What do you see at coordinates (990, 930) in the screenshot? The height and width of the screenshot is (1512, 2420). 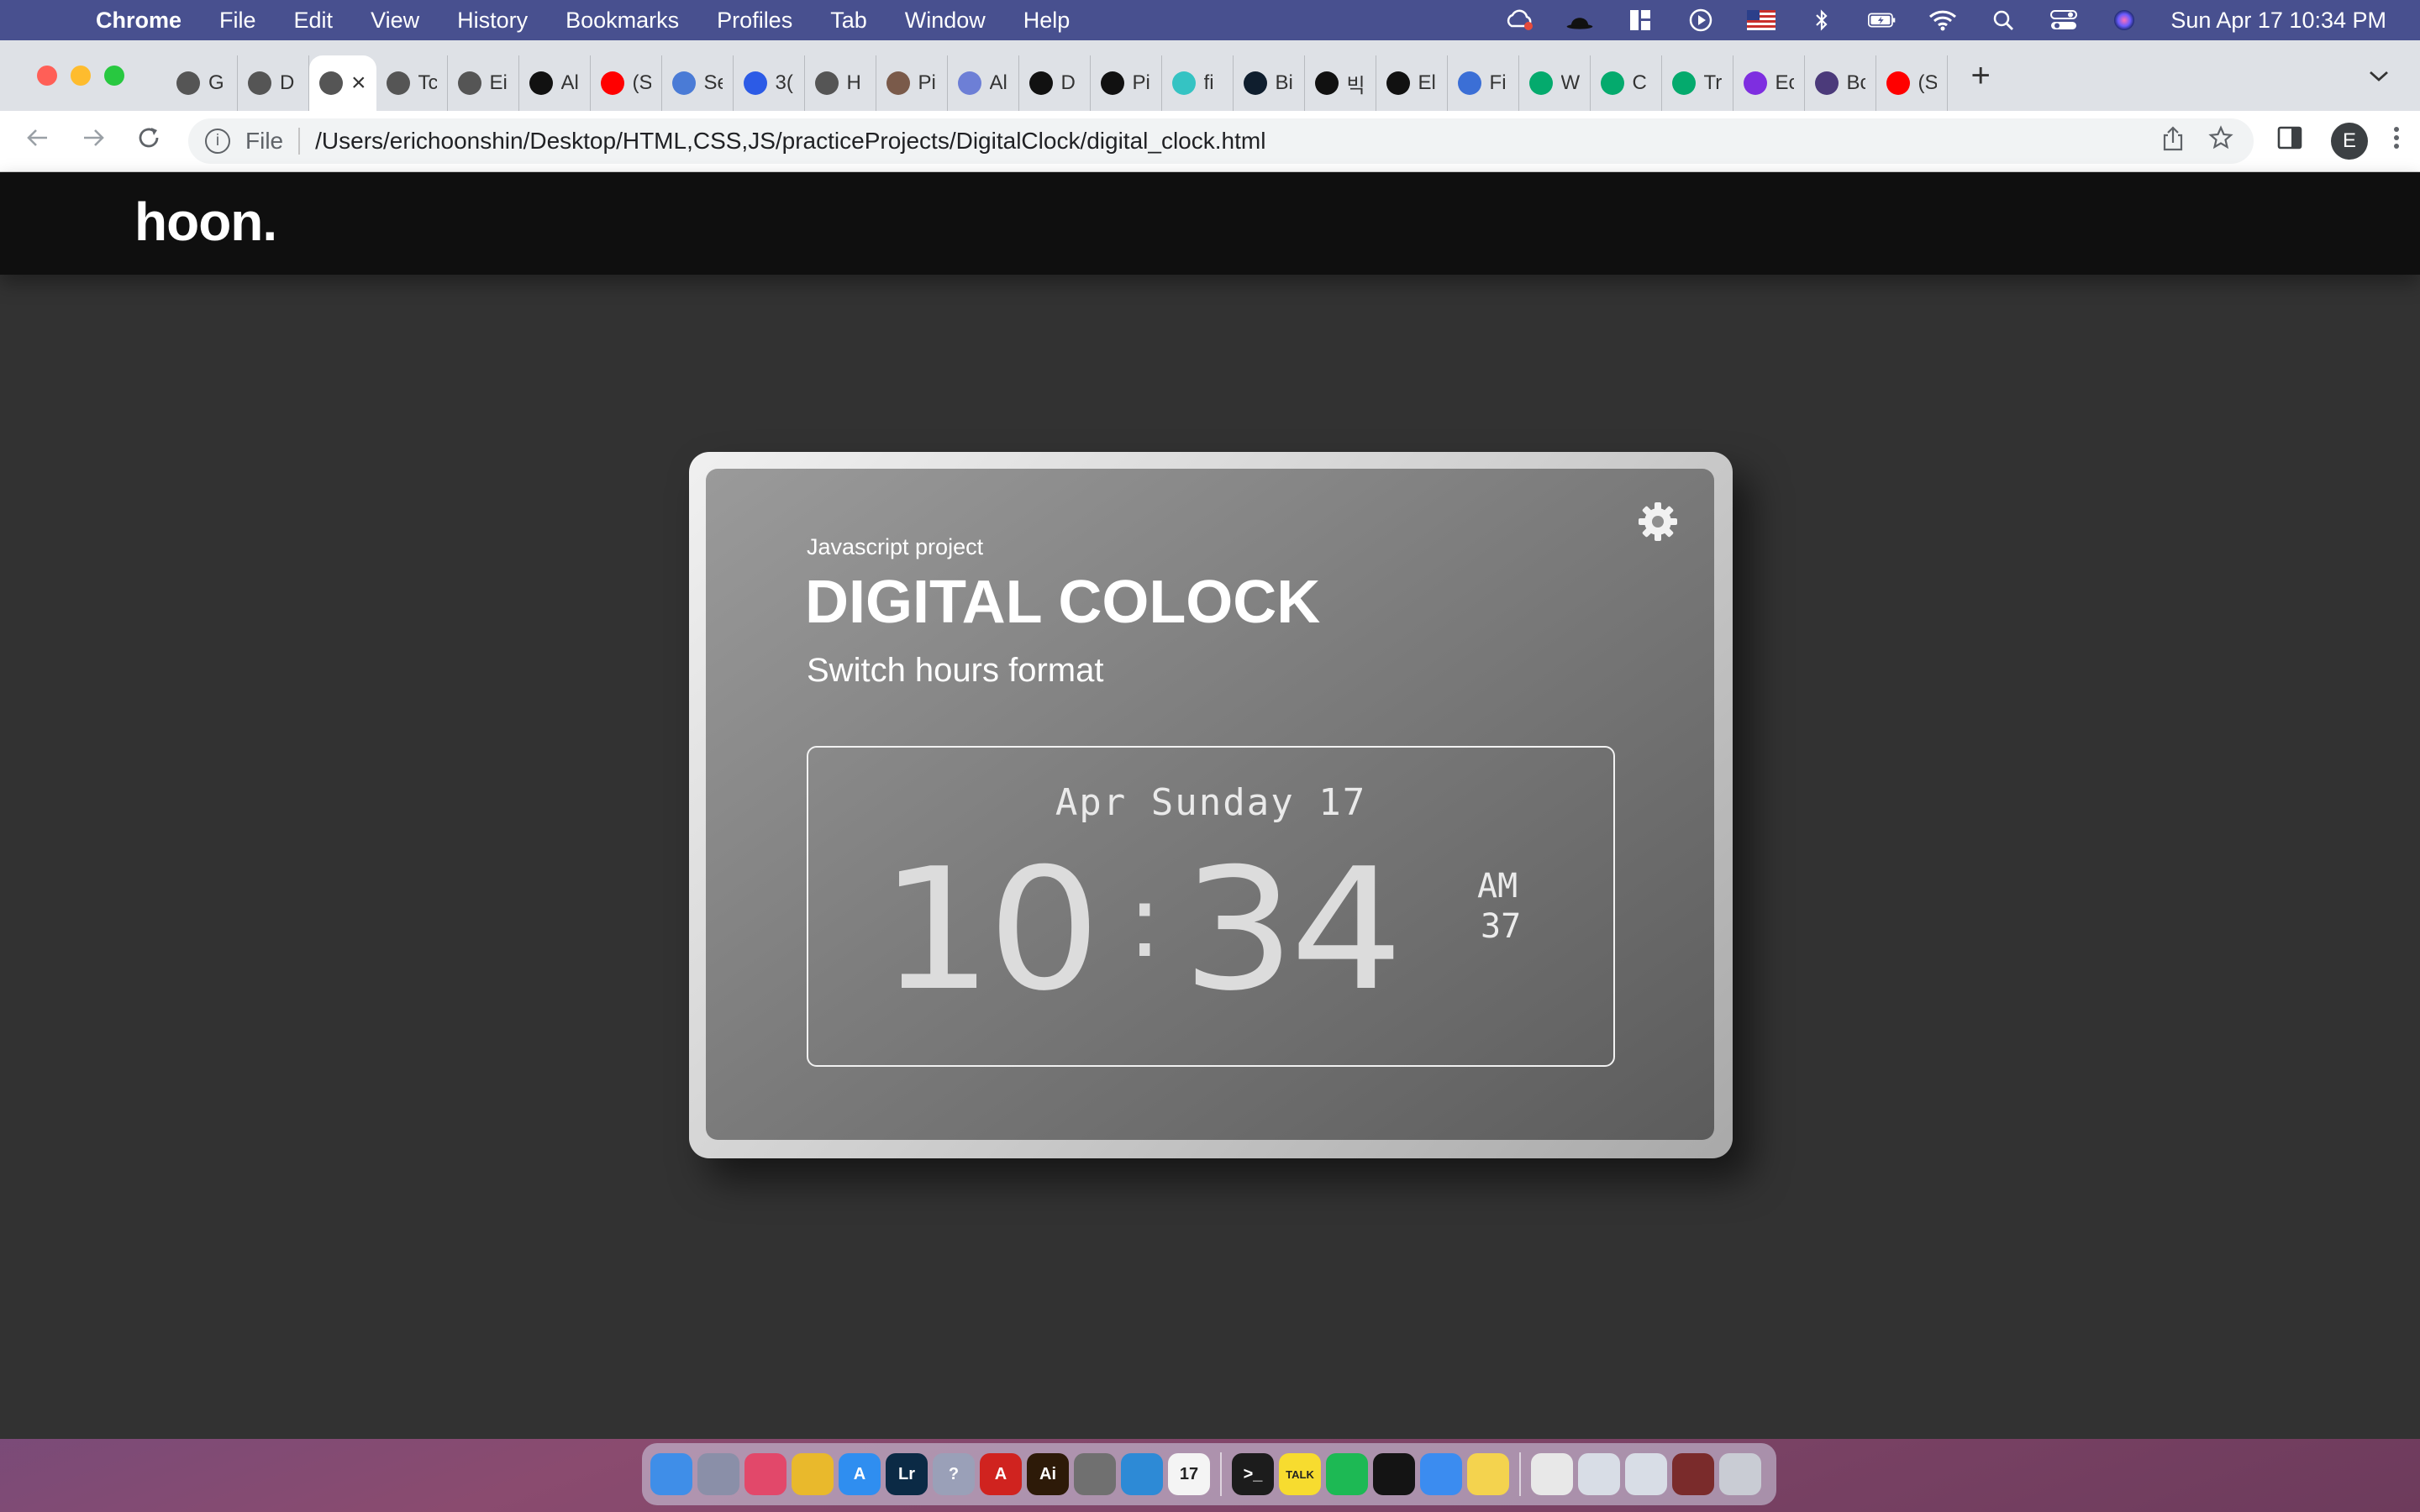 I see `clock-hours: 10` at bounding box center [990, 930].